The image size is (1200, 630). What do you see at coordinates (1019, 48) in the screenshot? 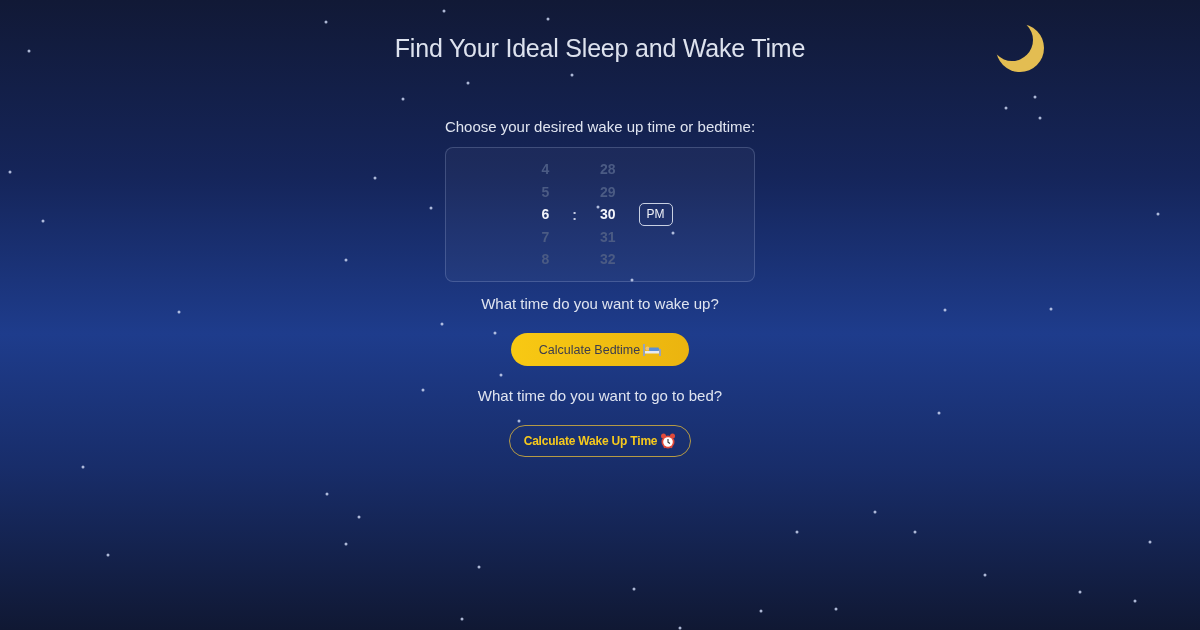
I see `crescent-moon-icon` at bounding box center [1019, 48].